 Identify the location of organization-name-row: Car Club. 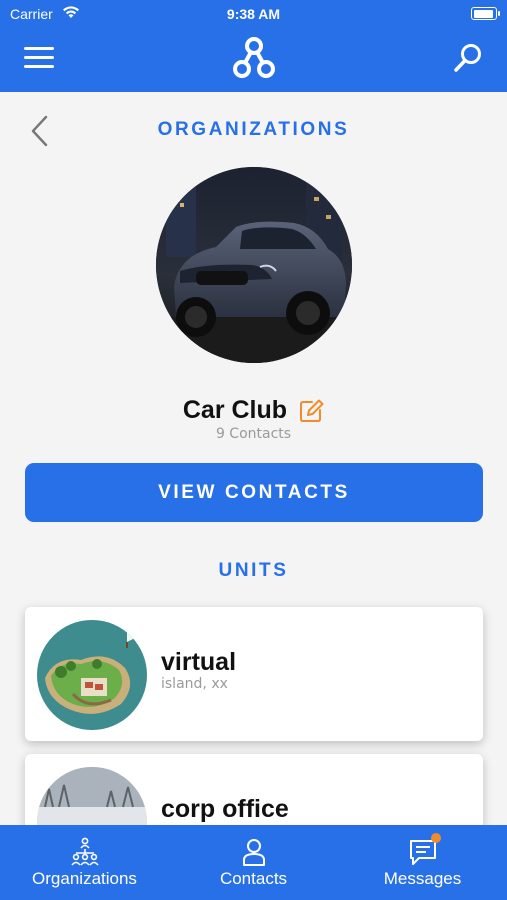
(253, 410).